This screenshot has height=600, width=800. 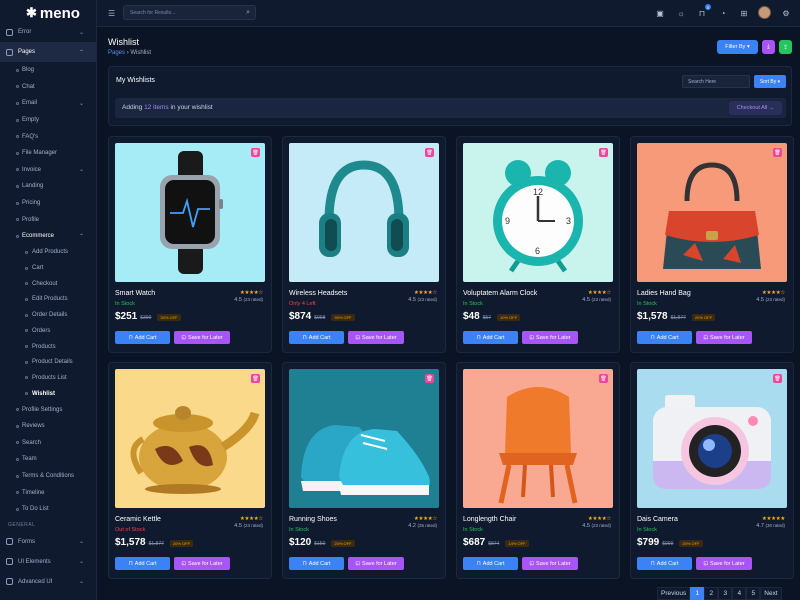 I want to click on sidebar-item-edit-products: Edit Products, so click(x=48, y=300).